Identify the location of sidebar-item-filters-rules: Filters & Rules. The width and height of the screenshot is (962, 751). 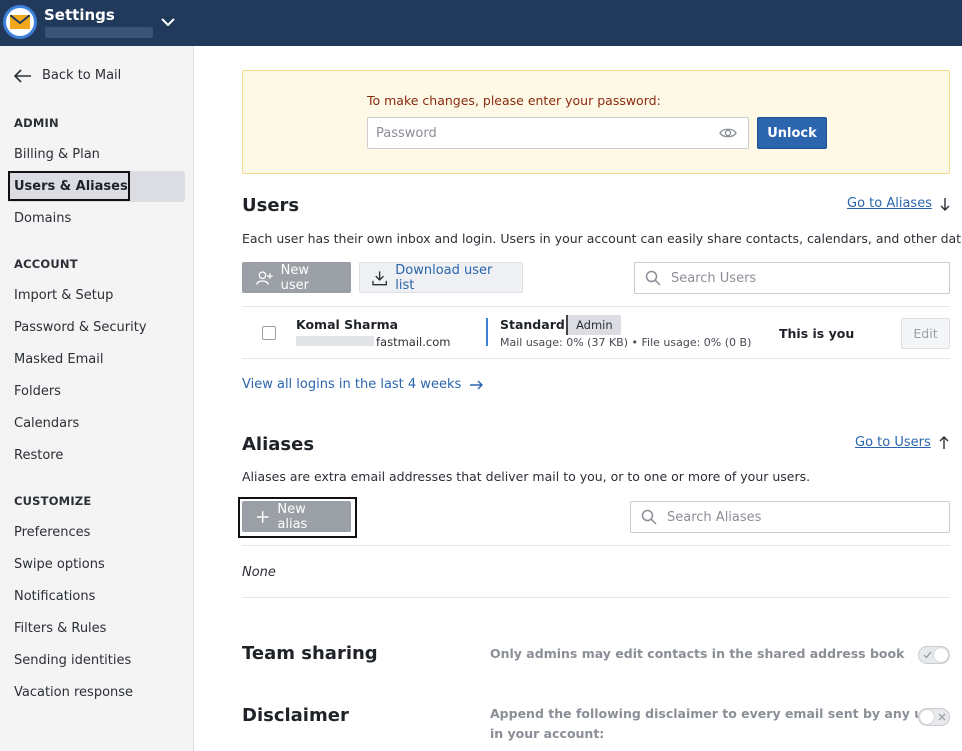
(60, 628).